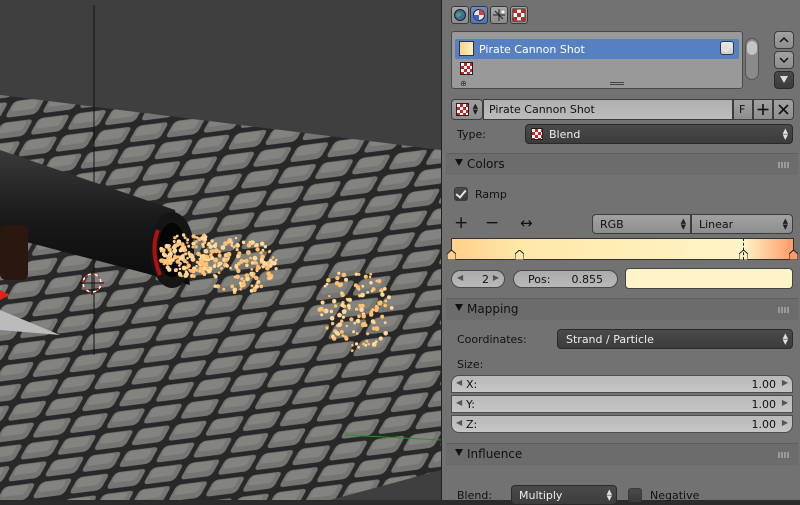  I want to click on add-slot-icon: ⊕, so click(463, 83).